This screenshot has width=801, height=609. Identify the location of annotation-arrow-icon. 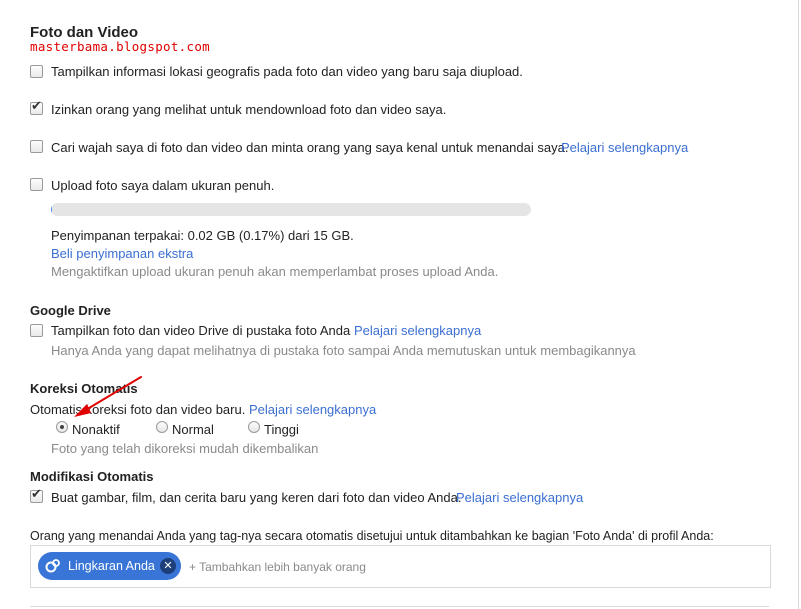
(108, 396).